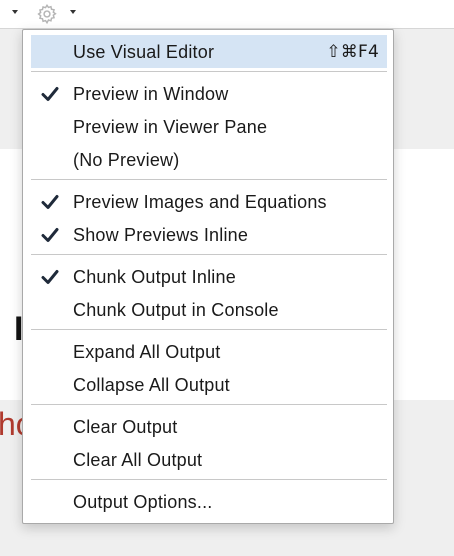 The height and width of the screenshot is (556, 454). I want to click on menu-item-label: Preview in Viewer Pane, so click(170, 127).